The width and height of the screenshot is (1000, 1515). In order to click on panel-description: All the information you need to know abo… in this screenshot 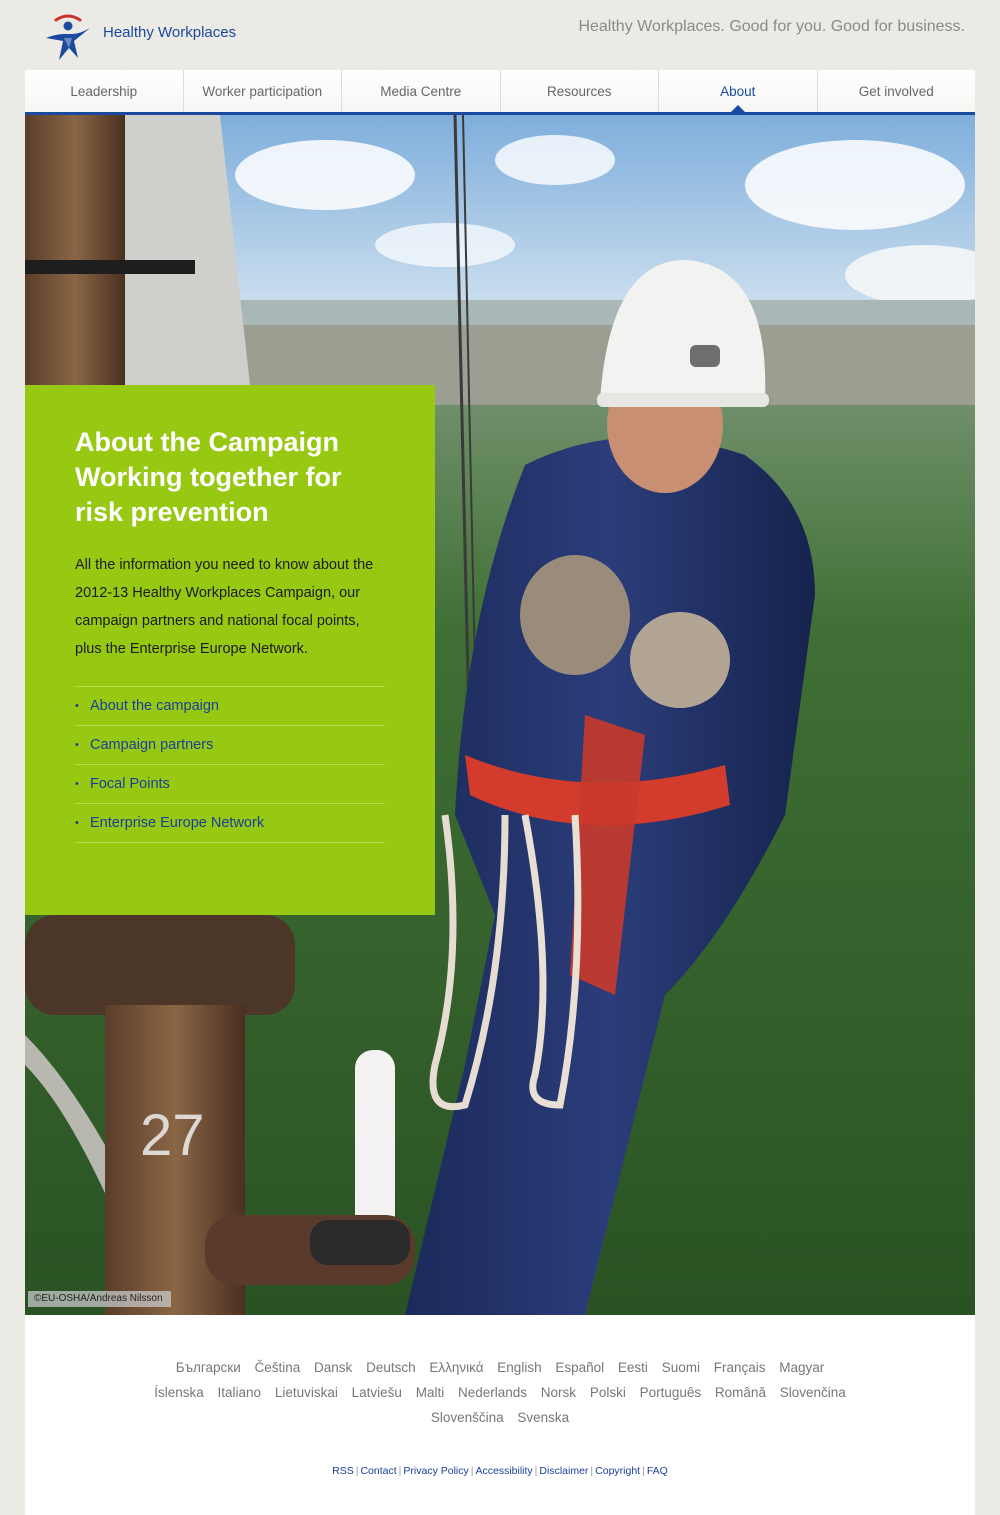, I will do `click(224, 607)`.